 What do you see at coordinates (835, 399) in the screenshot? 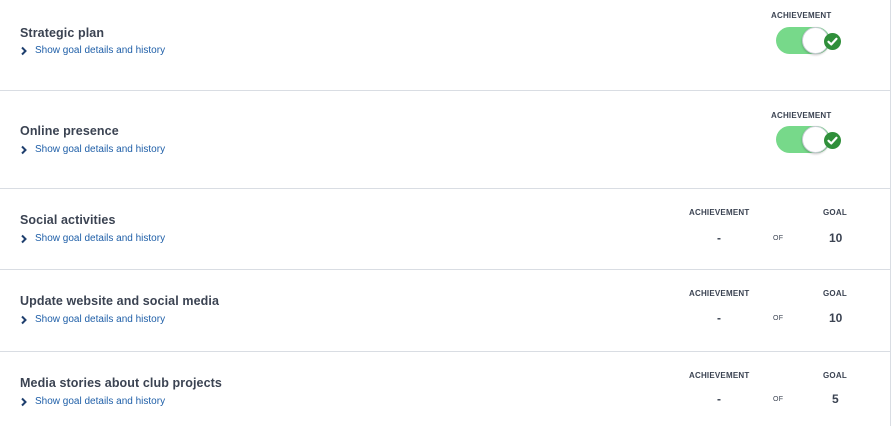
I see `goal-value: 5` at bounding box center [835, 399].